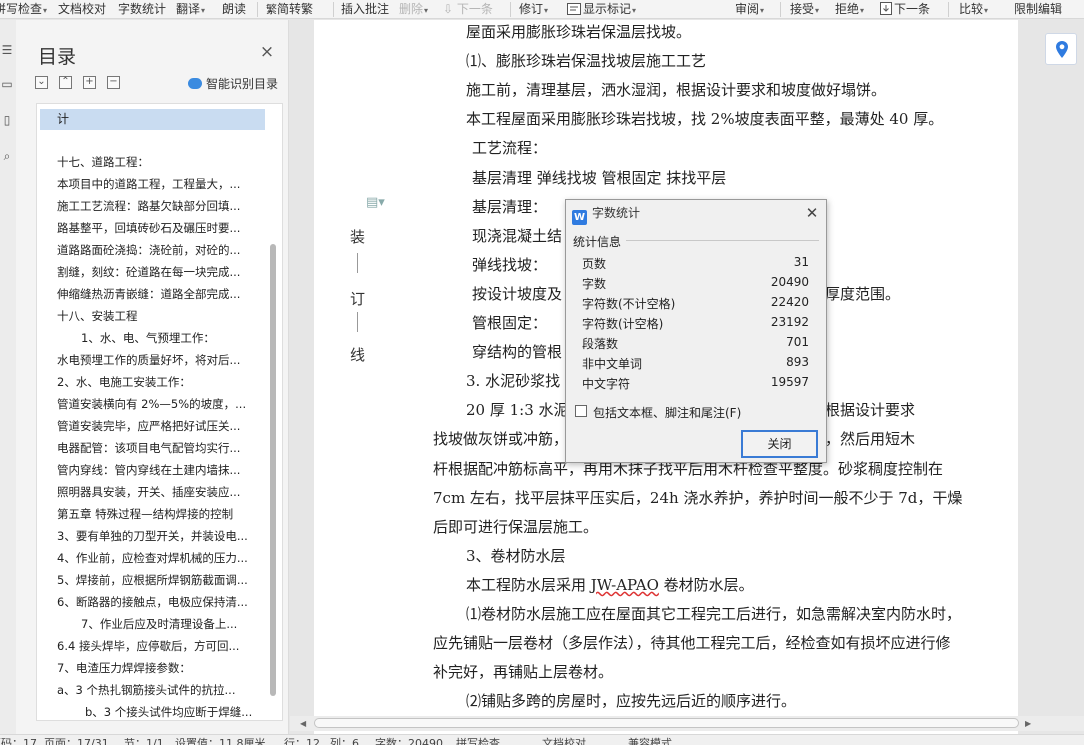  Describe the element at coordinates (41, 82) in the screenshot. I see `collapse-all-icon: ⌄` at that location.